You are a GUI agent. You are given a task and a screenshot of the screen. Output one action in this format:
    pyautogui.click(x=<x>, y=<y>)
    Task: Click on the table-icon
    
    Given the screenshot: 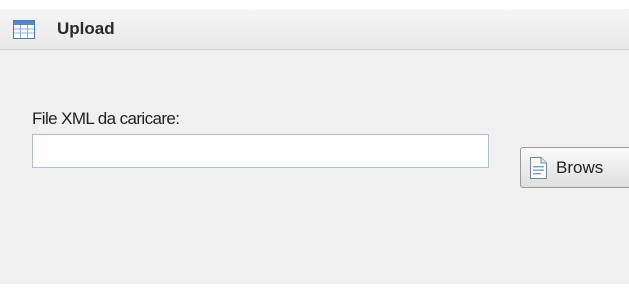 What is the action you would take?
    pyautogui.click(x=24, y=29)
    